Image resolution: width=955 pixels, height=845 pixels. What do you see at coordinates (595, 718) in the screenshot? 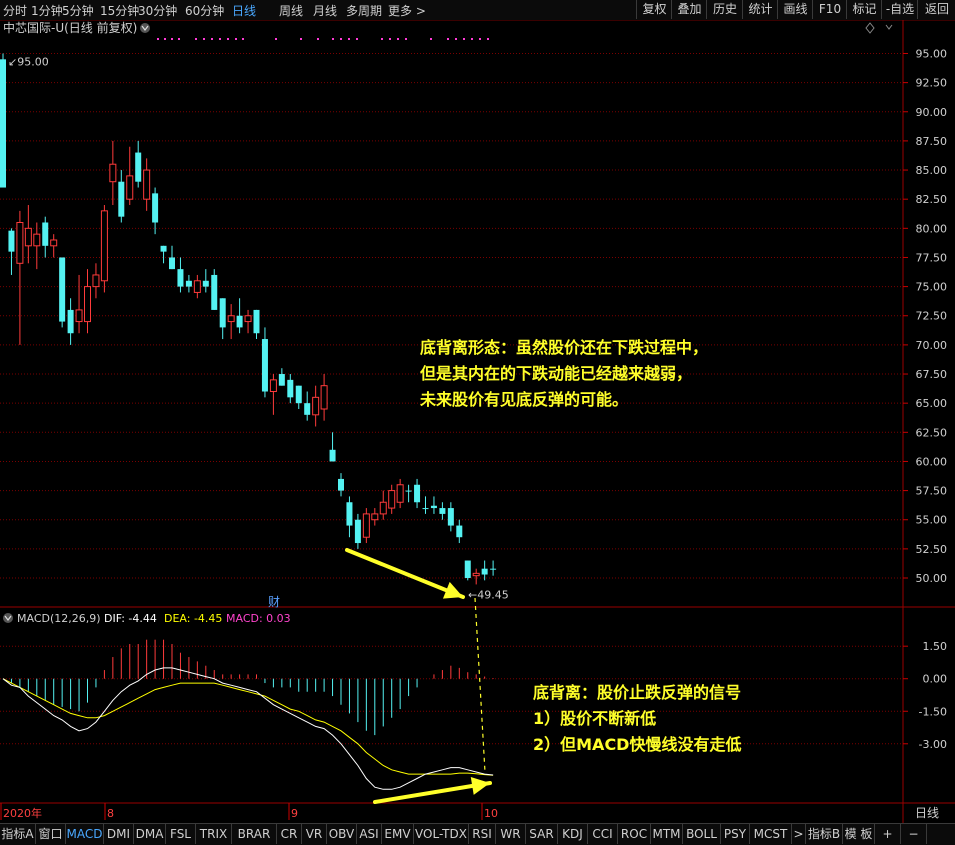
I see `annotation-bottom-line-2: 1）股价不断新低` at bounding box center [595, 718].